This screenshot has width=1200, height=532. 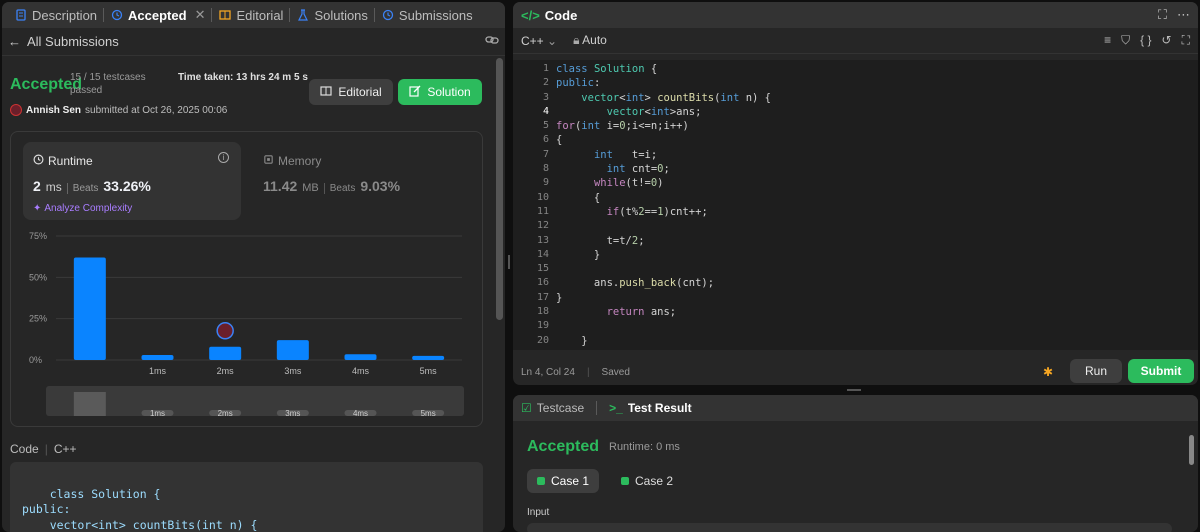 What do you see at coordinates (243, 77) in the screenshot?
I see `time-taken: Time taken: 13 hrs 24 m 5 s` at bounding box center [243, 77].